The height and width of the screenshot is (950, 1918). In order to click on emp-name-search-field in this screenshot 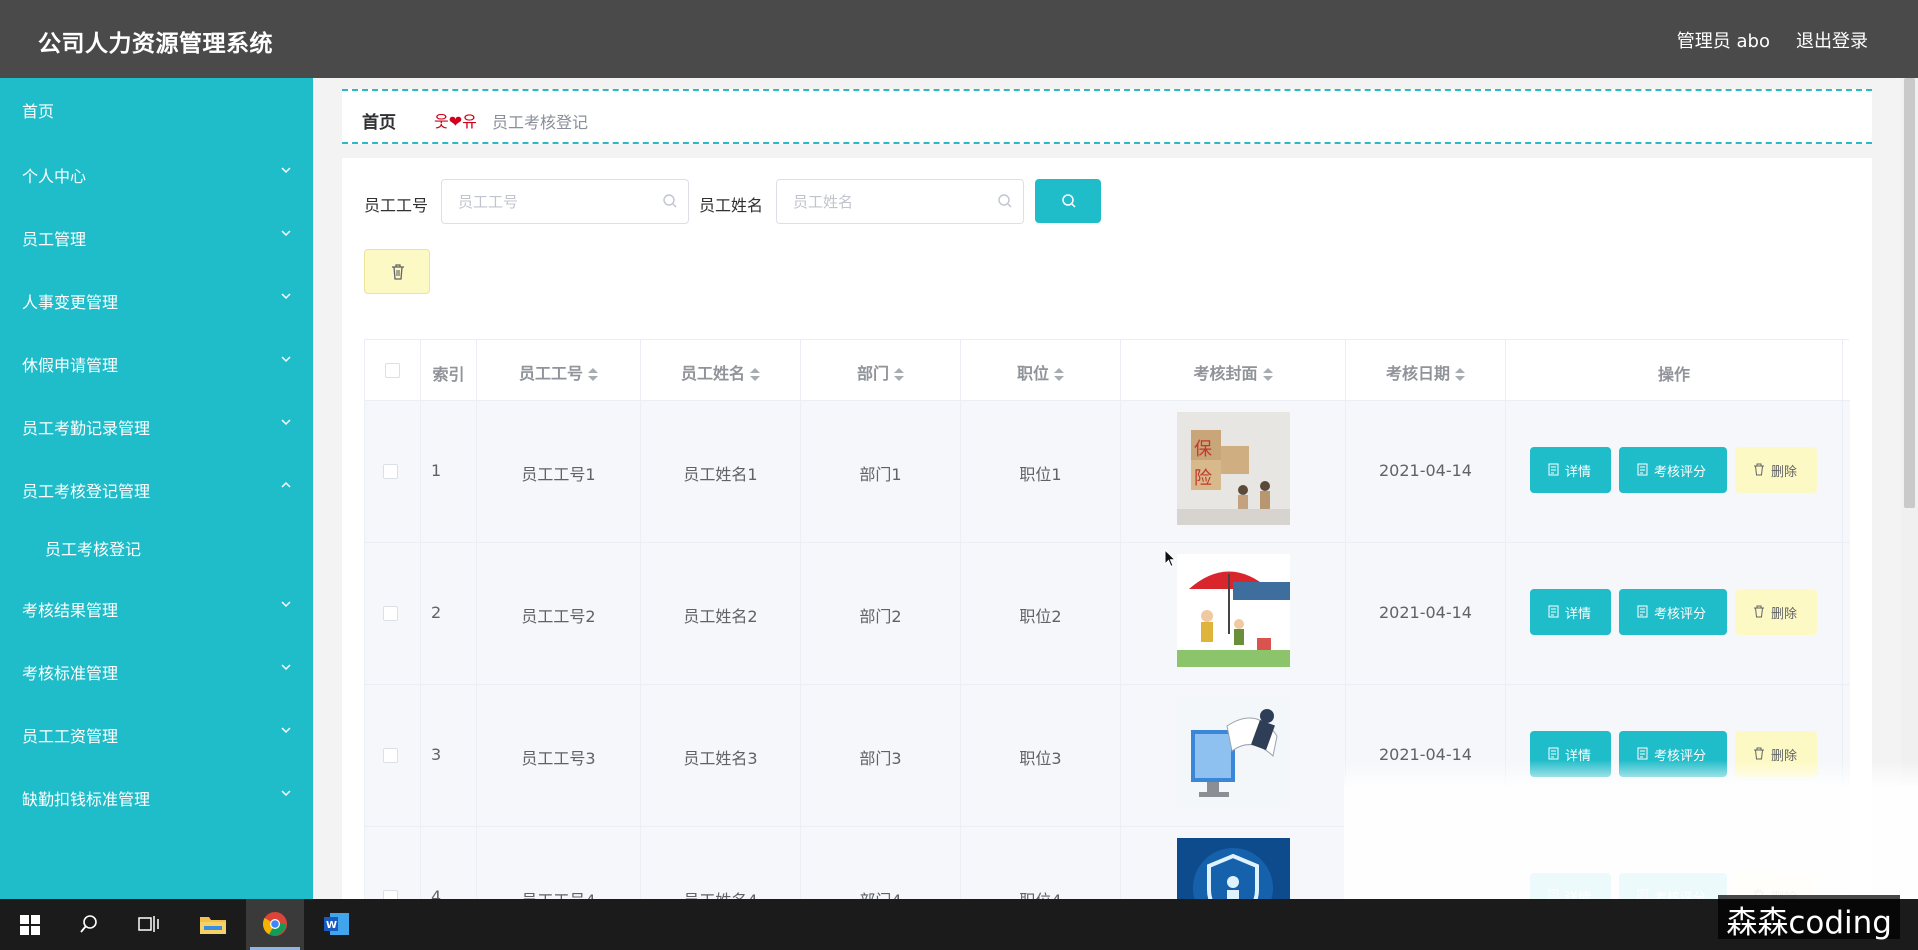, I will do `click(900, 201)`.